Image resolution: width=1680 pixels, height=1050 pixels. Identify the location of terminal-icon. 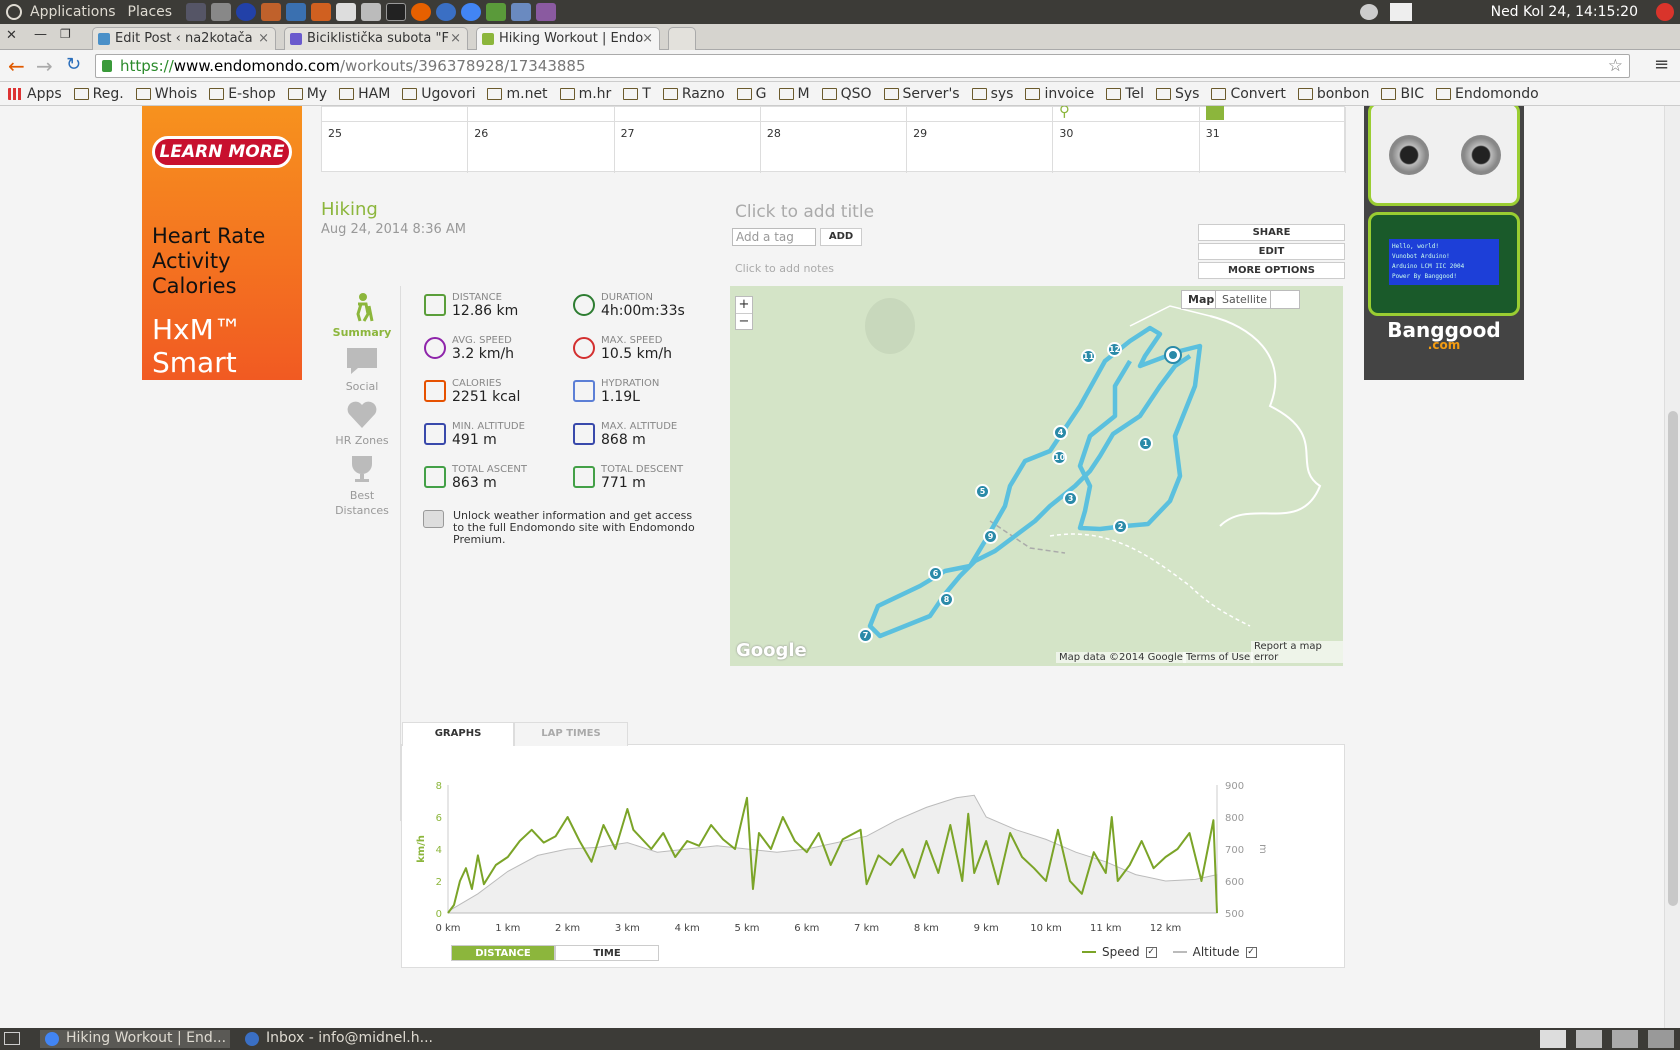
(396, 12).